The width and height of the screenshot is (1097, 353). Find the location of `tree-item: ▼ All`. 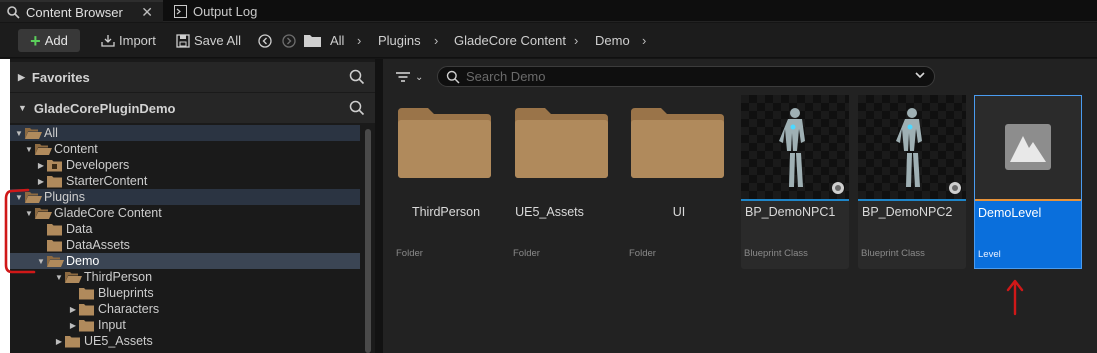

tree-item: ▼ All is located at coordinates (185, 133).